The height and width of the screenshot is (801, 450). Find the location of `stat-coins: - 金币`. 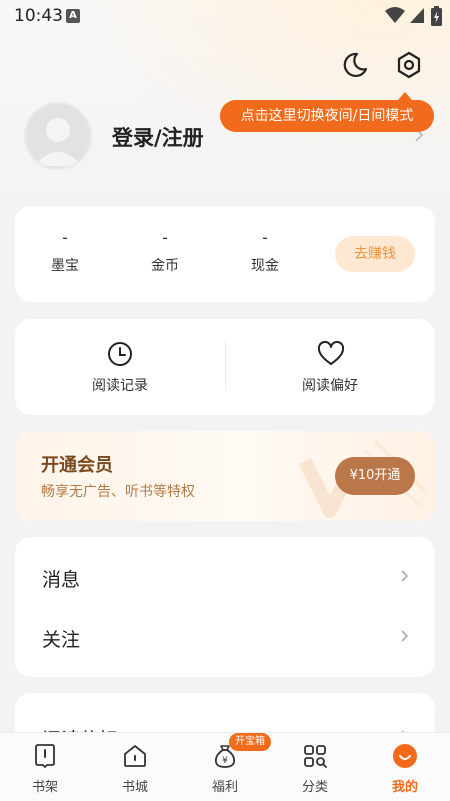

stat-coins: - 金币 is located at coordinates (165, 240).